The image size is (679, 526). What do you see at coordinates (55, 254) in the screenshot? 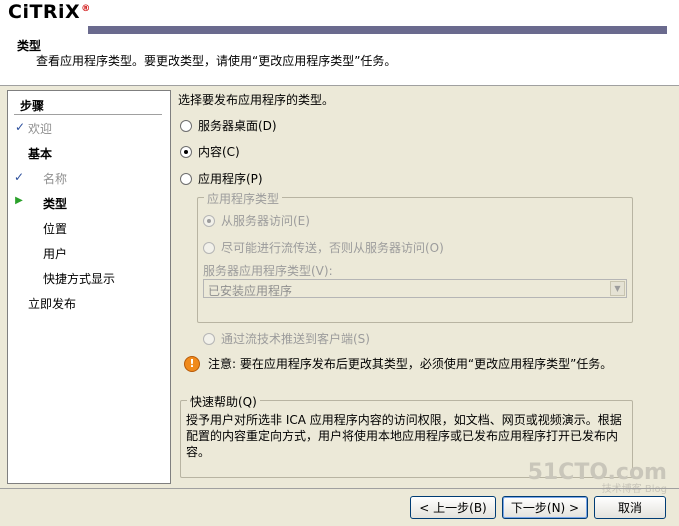
I see `step-users: 用户` at bounding box center [55, 254].